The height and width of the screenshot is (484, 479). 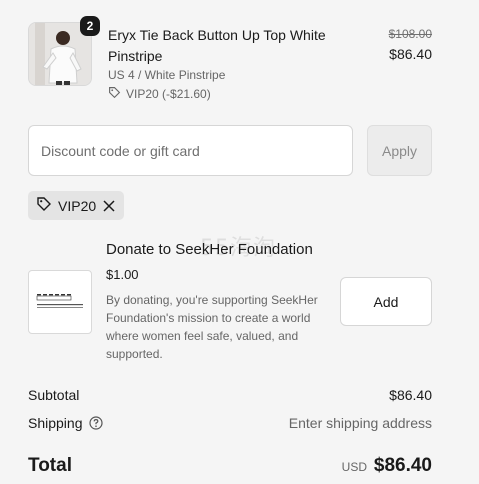 What do you see at coordinates (190, 150) in the screenshot?
I see `discount-code-input` at bounding box center [190, 150].